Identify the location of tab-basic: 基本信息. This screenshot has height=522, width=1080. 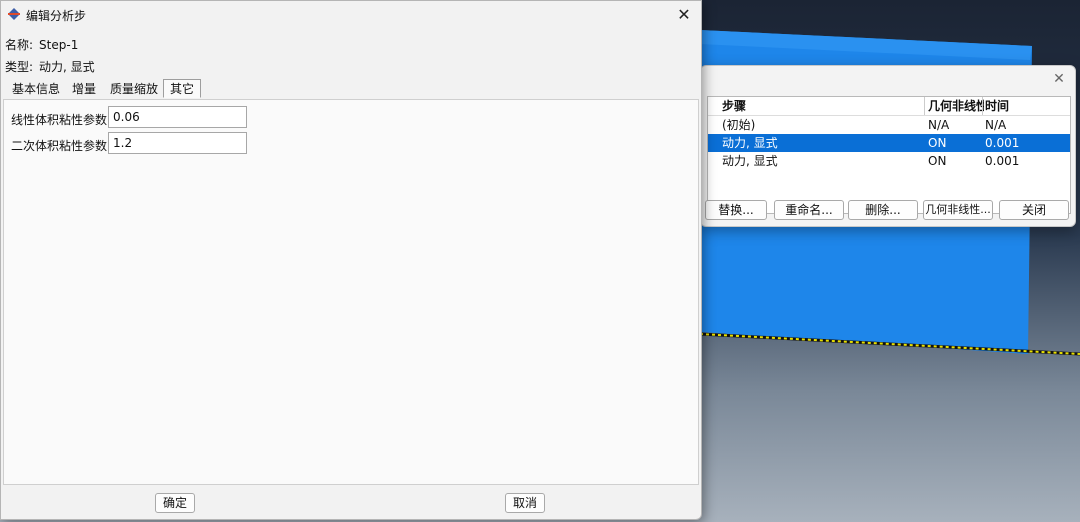
(36, 88).